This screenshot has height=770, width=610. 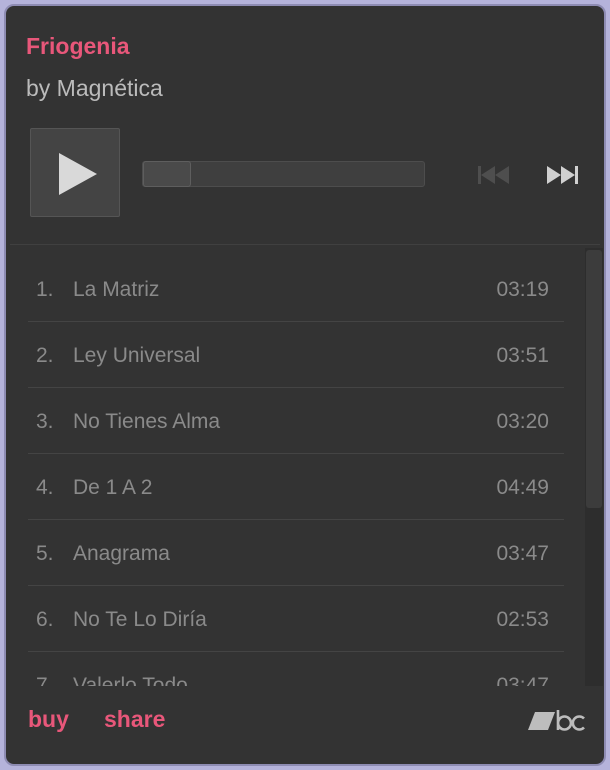 I want to click on track-number: 6., so click(x=45, y=619).